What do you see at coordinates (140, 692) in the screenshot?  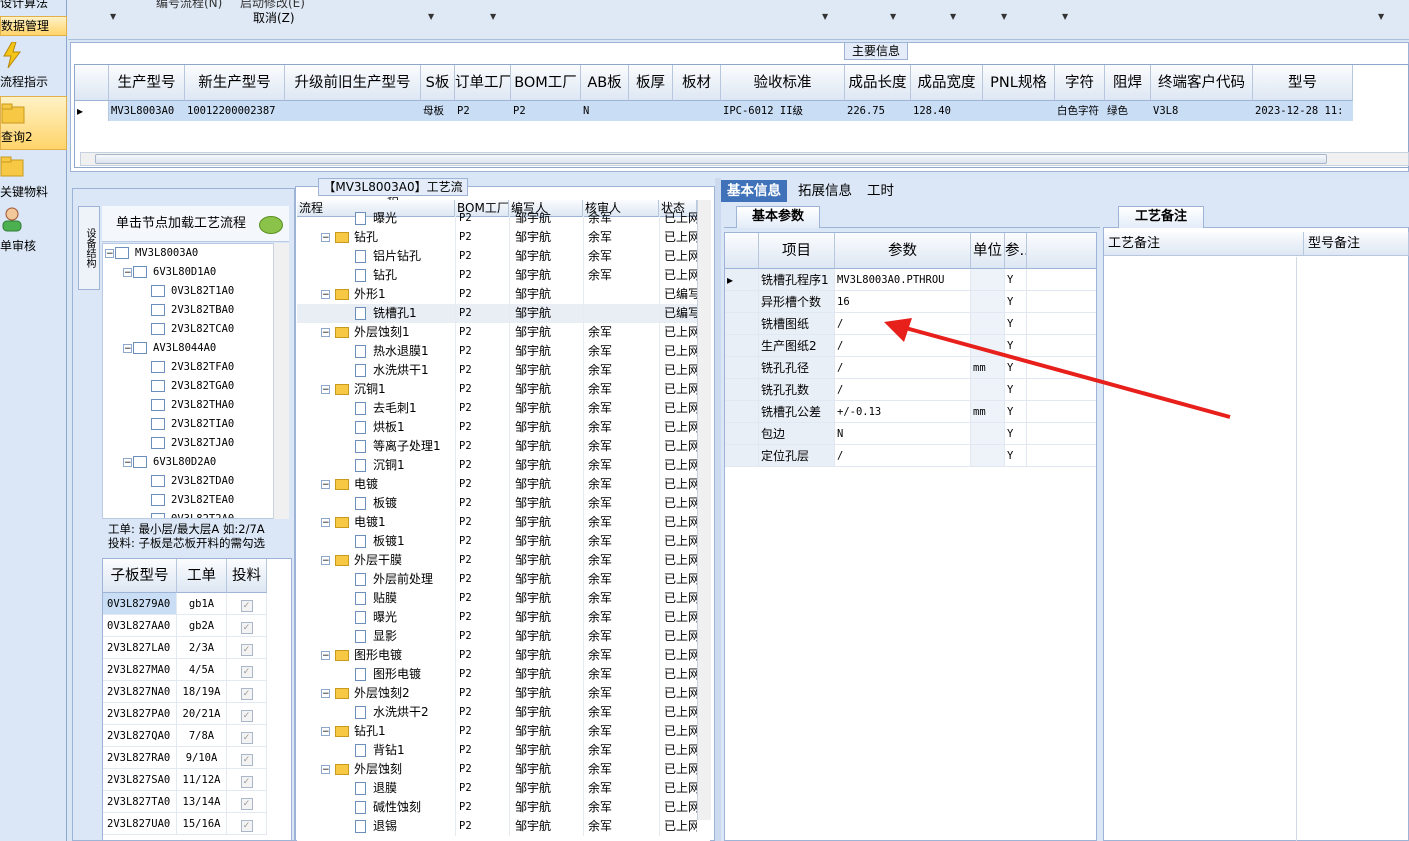 I see `sub-board-model: 2V3L827NA0` at bounding box center [140, 692].